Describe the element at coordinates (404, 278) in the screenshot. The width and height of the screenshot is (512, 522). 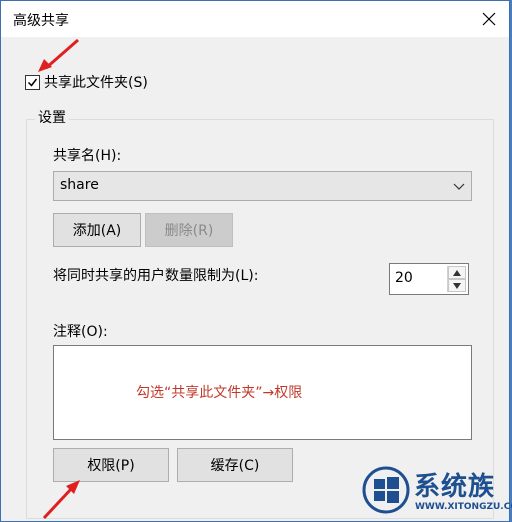
I see `user-limit-value: 20` at that location.